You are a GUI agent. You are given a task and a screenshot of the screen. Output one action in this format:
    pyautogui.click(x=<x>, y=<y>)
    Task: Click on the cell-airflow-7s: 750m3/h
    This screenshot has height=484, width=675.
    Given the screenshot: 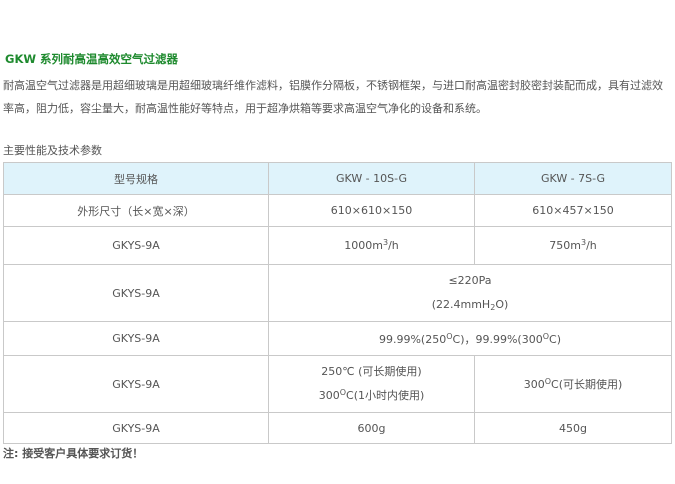 What is the action you would take?
    pyautogui.click(x=573, y=245)
    